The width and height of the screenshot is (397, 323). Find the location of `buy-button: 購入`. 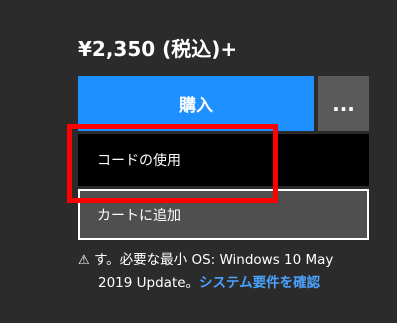

buy-button: 購入 is located at coordinates (196, 103).